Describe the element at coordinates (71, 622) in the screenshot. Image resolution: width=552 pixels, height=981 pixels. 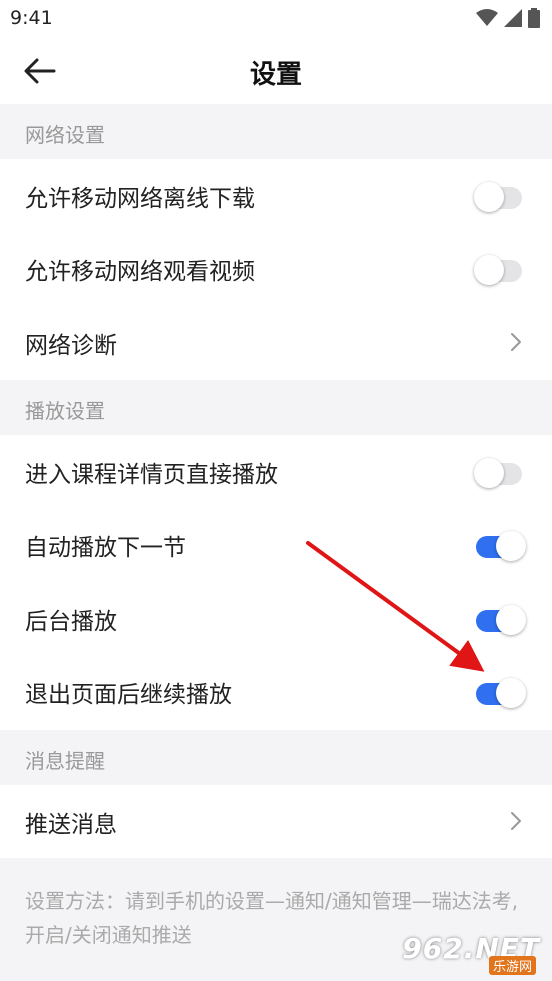
I see `setting-label: 后台播放` at that location.